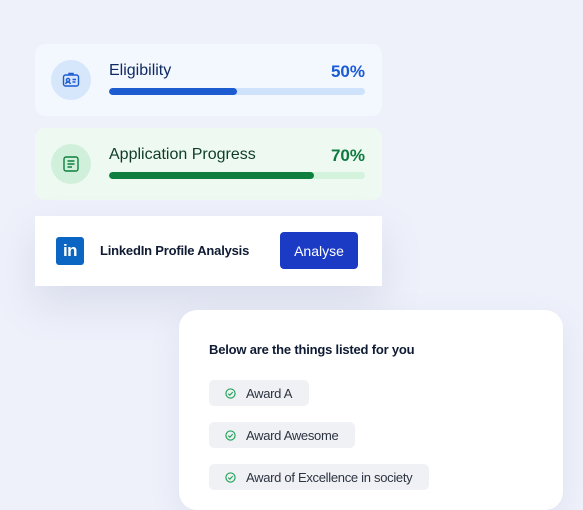 Image resolution: width=583 pixels, height=510 pixels. What do you see at coordinates (175, 250) in the screenshot?
I see `linkedin-label: LinkedIn Profile Analysis` at bounding box center [175, 250].